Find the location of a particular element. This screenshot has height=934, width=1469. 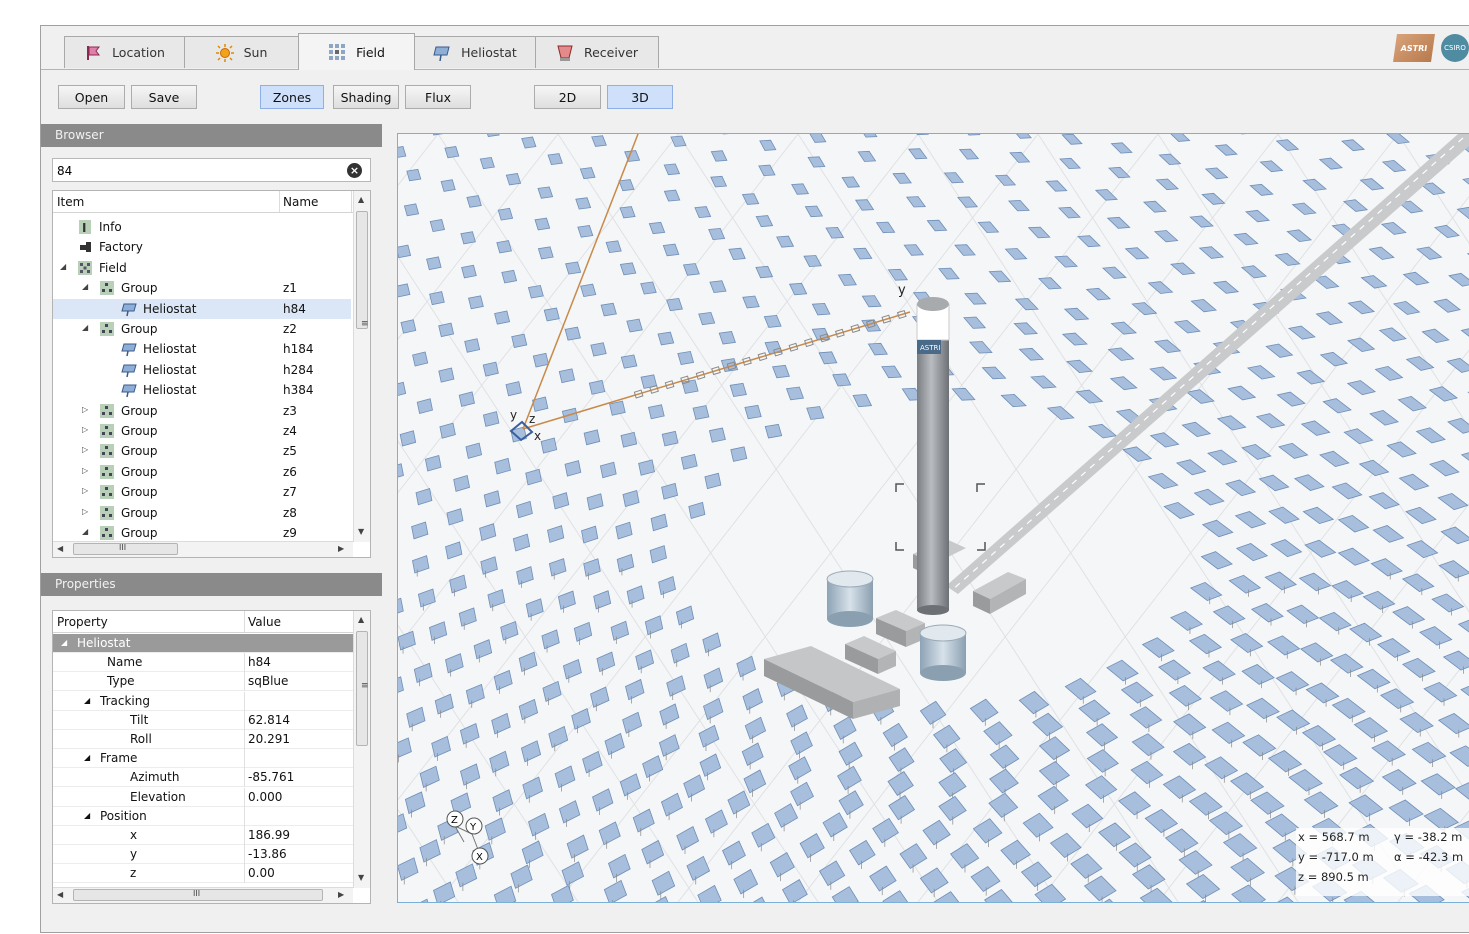

property-key: Azimuth is located at coordinates (155, 777).